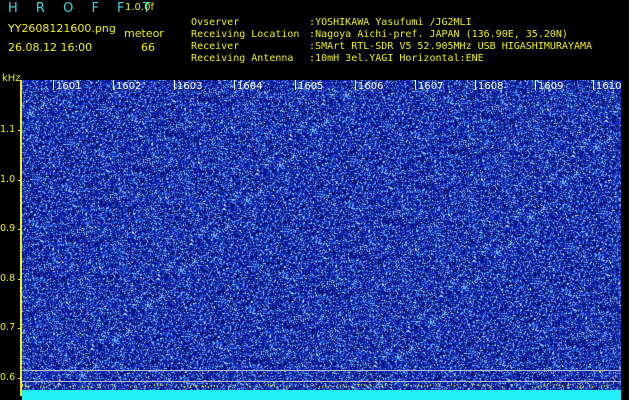 This screenshot has height=400, width=629. Describe the element at coordinates (242, 58) in the screenshot. I see `info-label: Receiving Antenna` at that location.